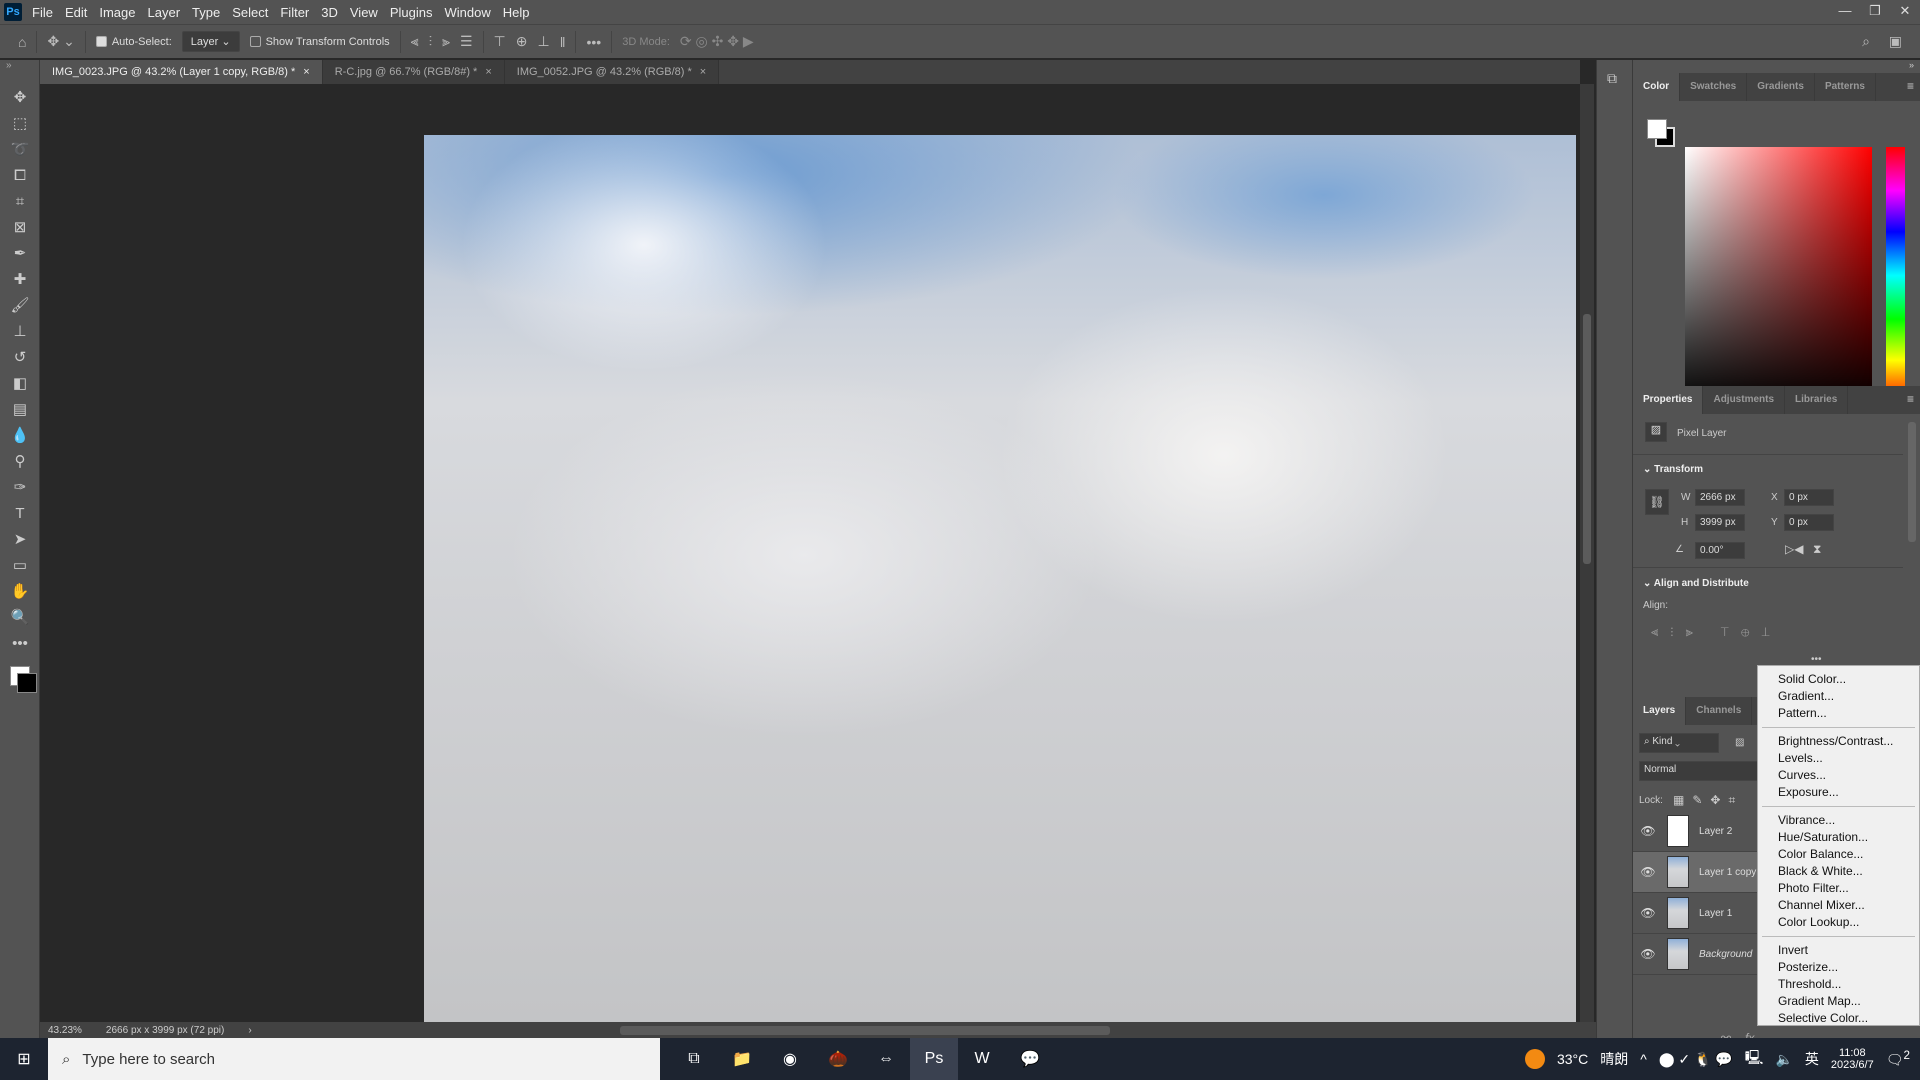  I want to click on tab-patterns: Patterns, so click(1845, 87).